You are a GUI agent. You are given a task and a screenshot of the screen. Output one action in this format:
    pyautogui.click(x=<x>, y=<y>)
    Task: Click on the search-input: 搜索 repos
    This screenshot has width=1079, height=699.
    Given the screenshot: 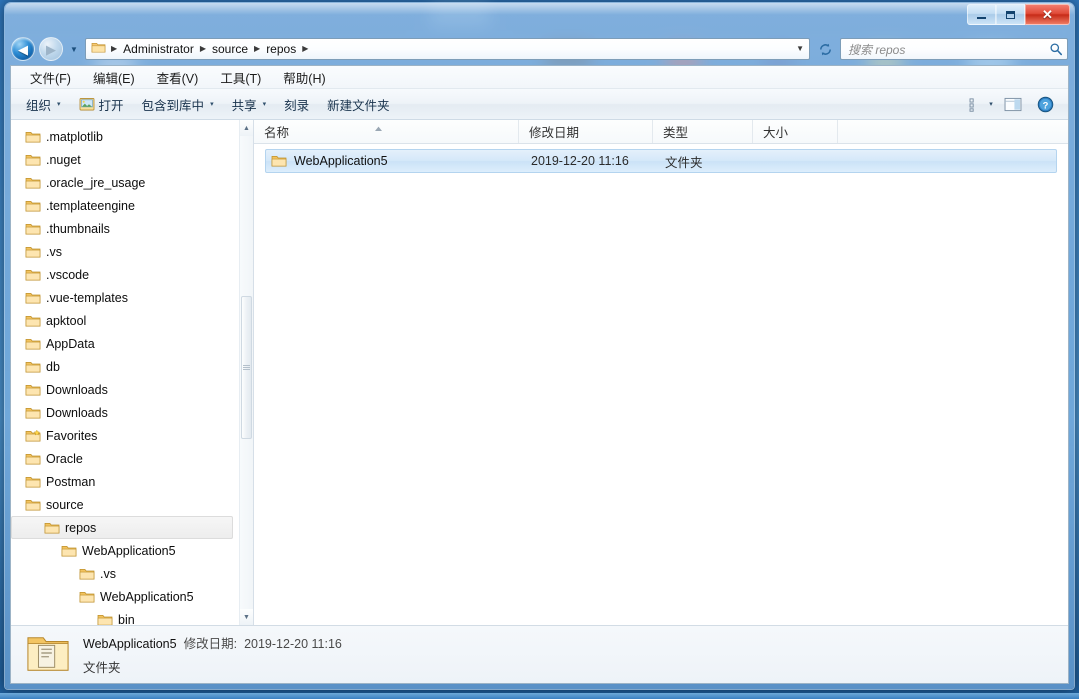 What is the action you would take?
    pyautogui.click(x=954, y=49)
    